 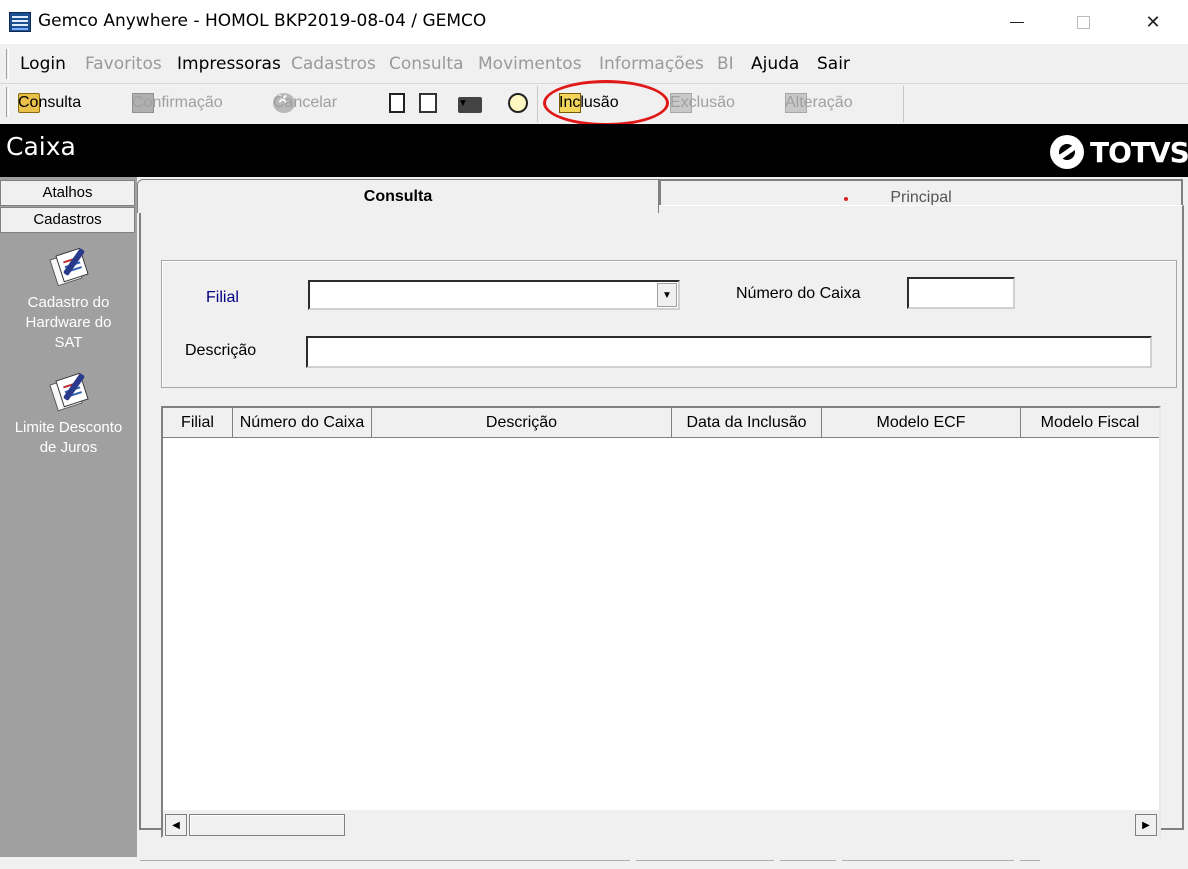 I want to click on alteracao-button: Alteração, so click(x=819, y=103).